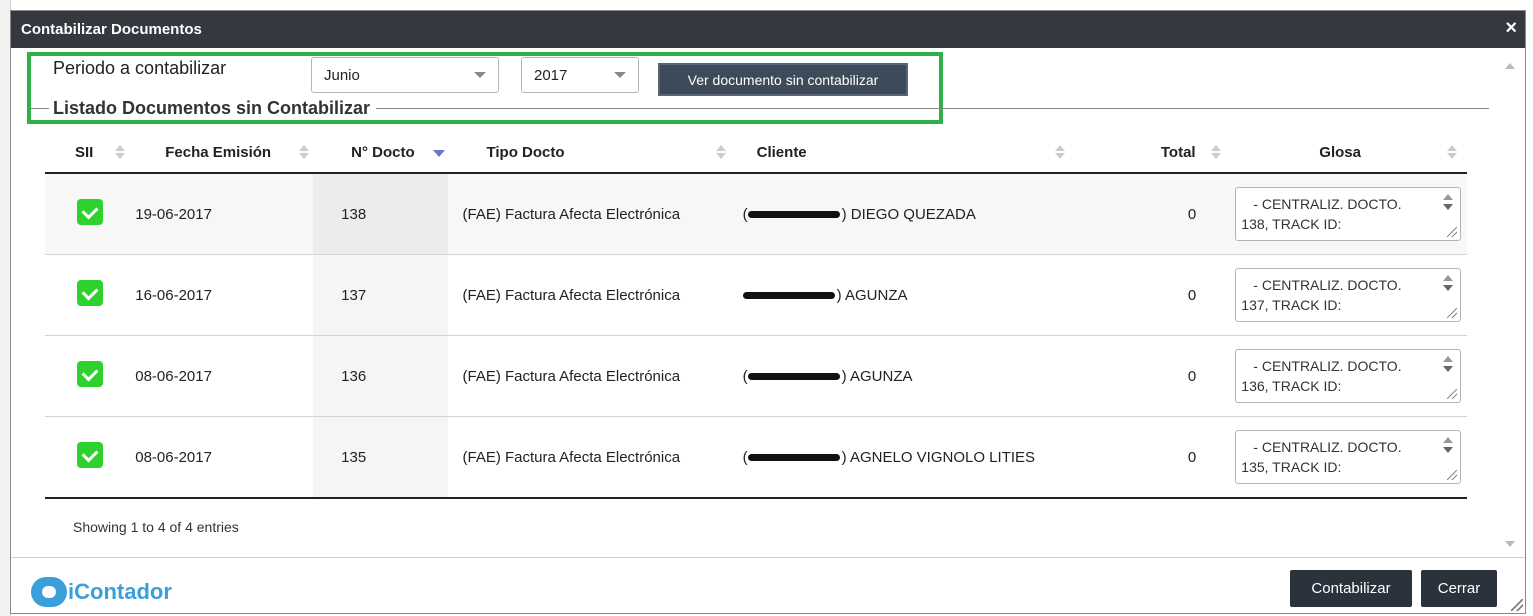  Describe the element at coordinates (342, 75) in the screenshot. I see `month-select-value: Junio` at that location.